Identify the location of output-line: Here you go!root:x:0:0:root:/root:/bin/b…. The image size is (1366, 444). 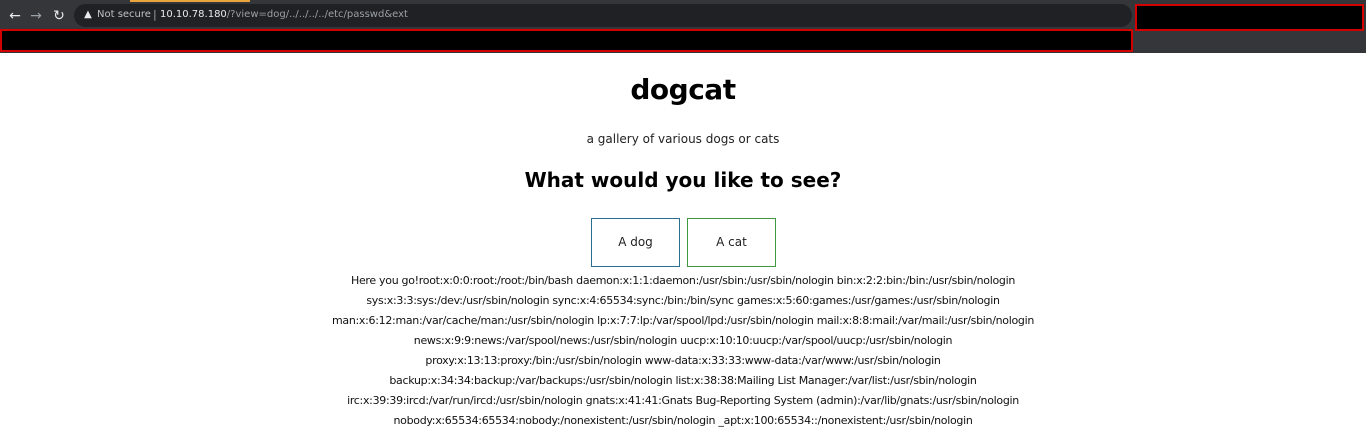
(683, 280).